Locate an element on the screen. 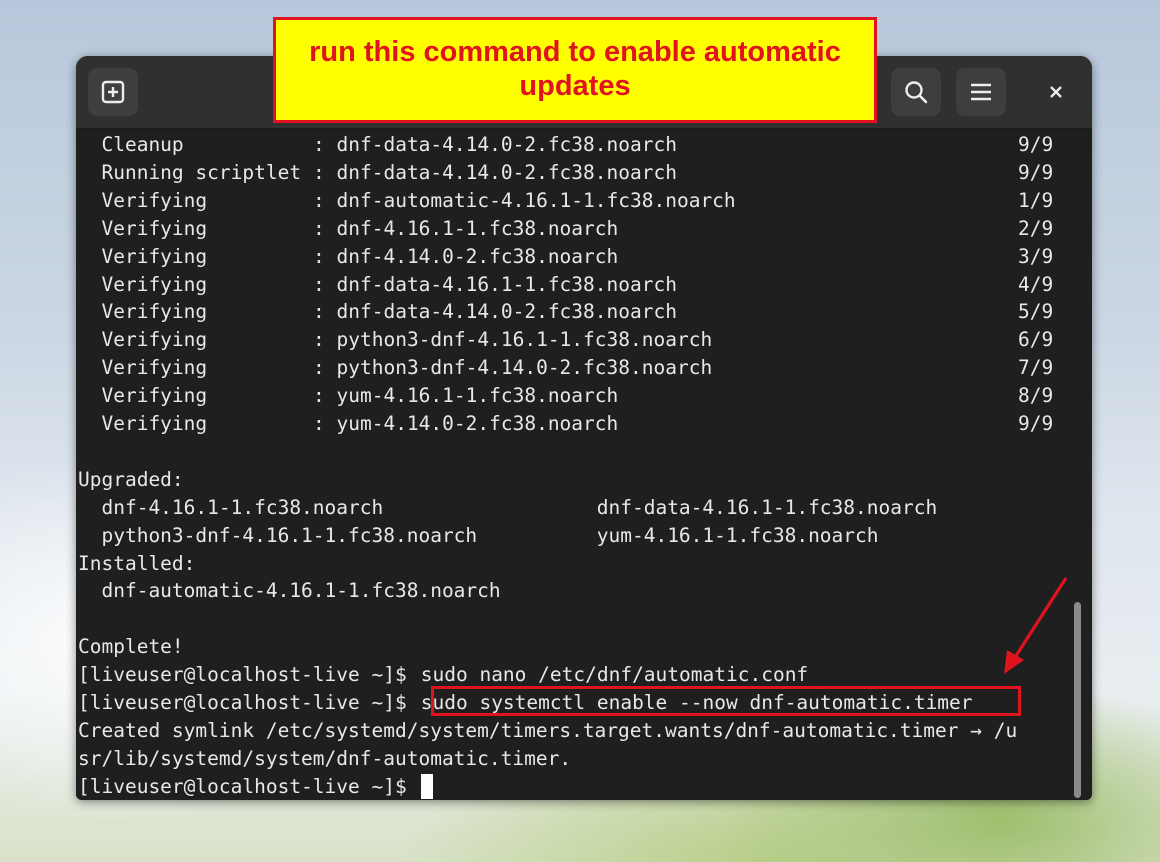  transaction-count: 7/9 is located at coordinates (1036, 368).